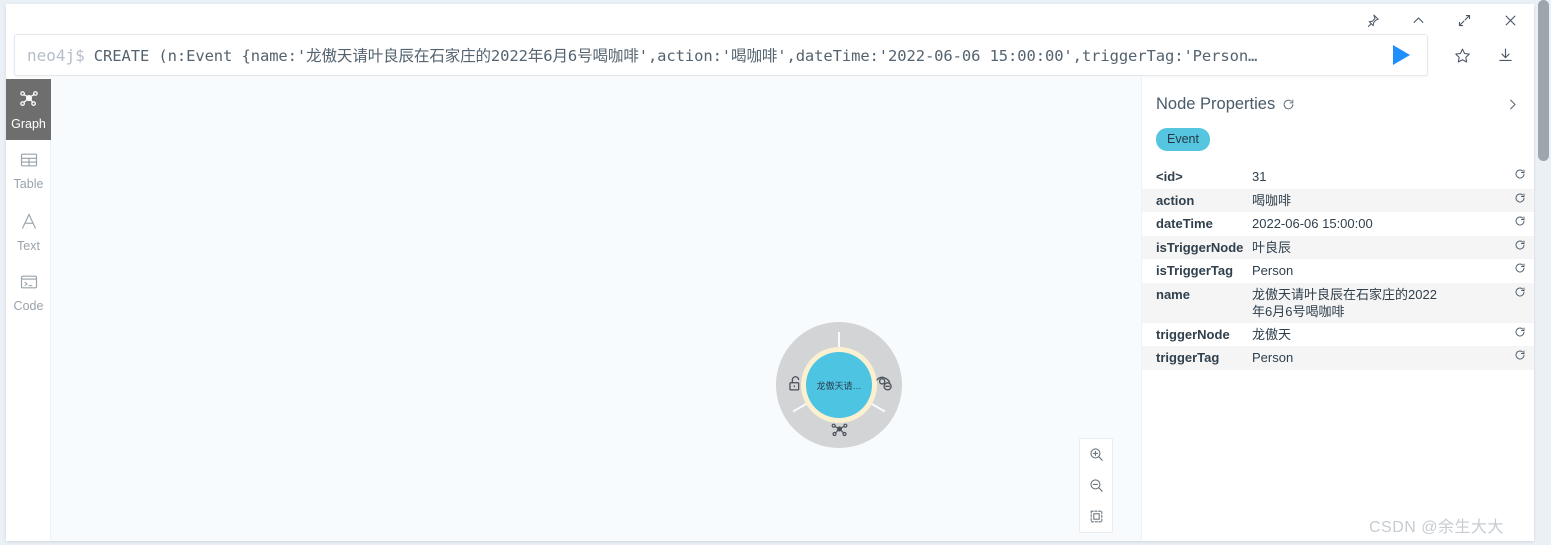  Describe the element at coordinates (1173, 294) in the screenshot. I see `property-key: name` at that location.